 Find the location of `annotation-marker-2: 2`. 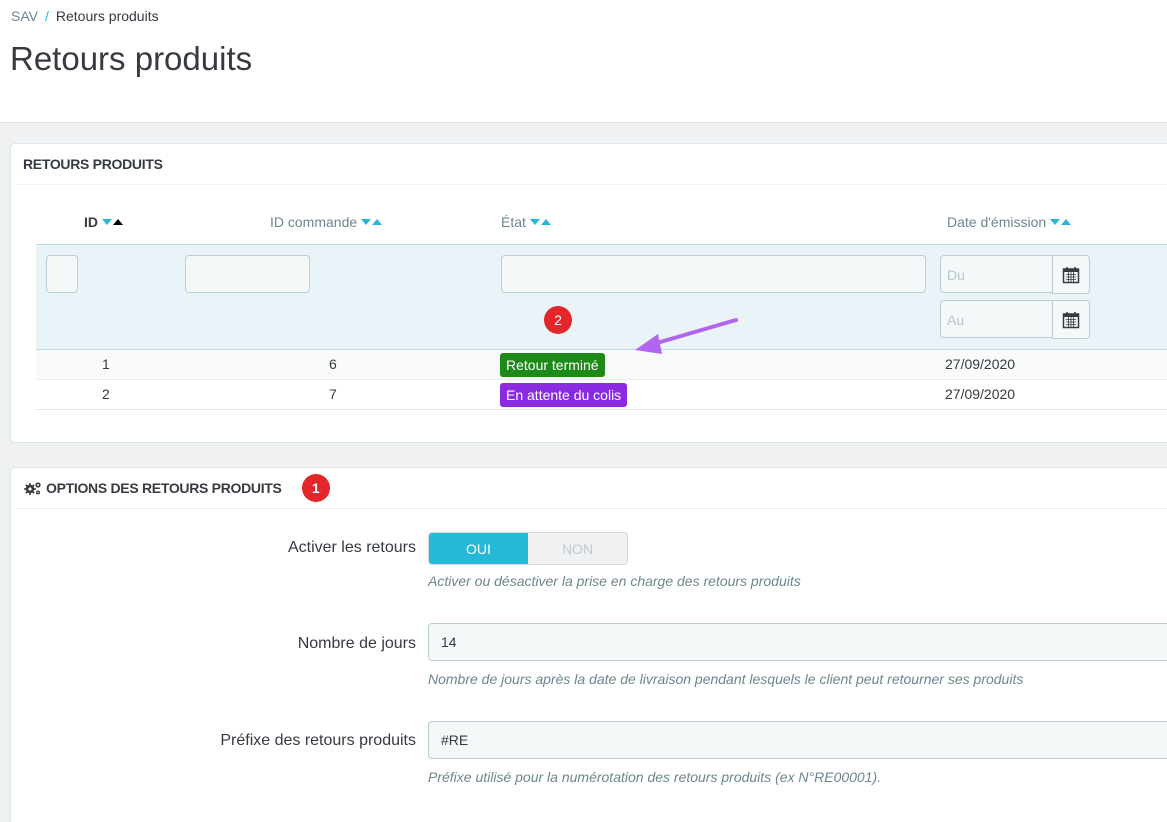

annotation-marker-2: 2 is located at coordinates (558, 320).